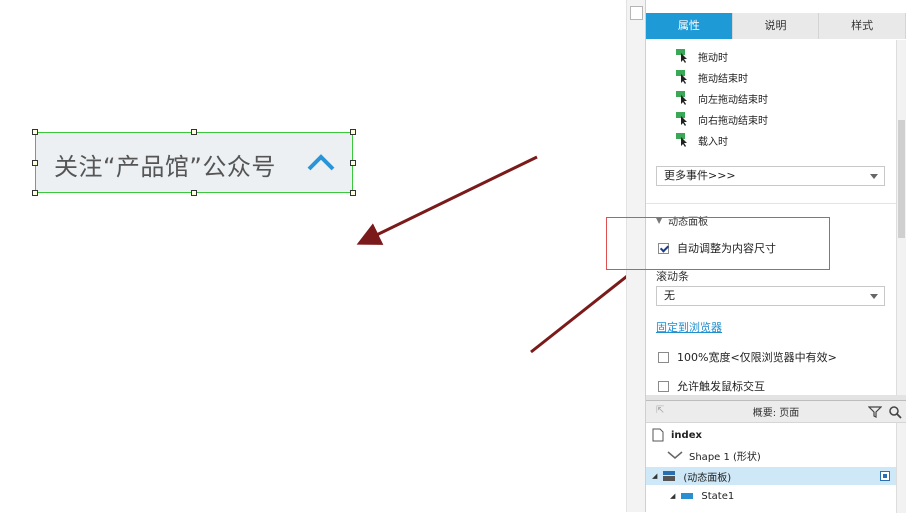 The width and height of the screenshot is (906, 513). Describe the element at coordinates (733, 121) in the screenshot. I see `event-label: 向右拖动结束时` at that location.